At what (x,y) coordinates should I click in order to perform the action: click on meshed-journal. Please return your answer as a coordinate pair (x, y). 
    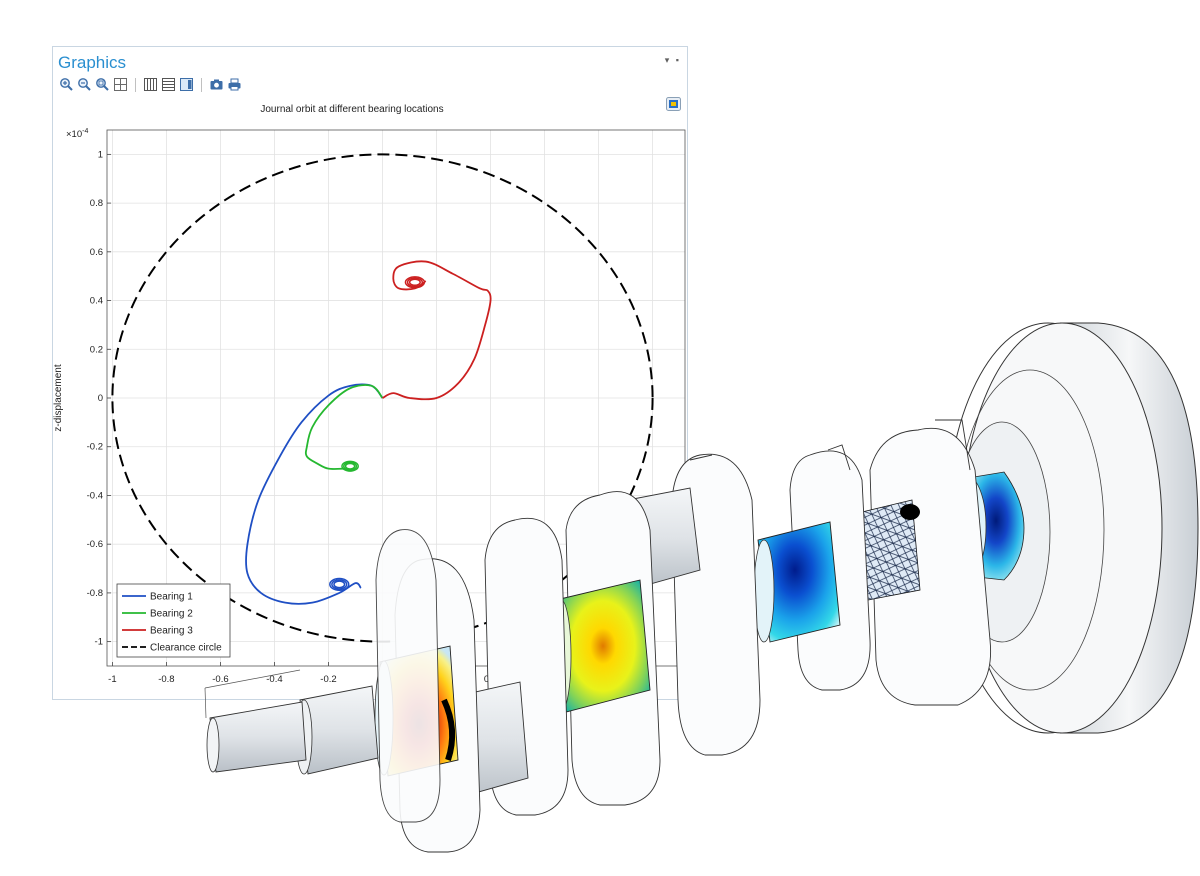
    Looking at the image, I should click on (891, 550).